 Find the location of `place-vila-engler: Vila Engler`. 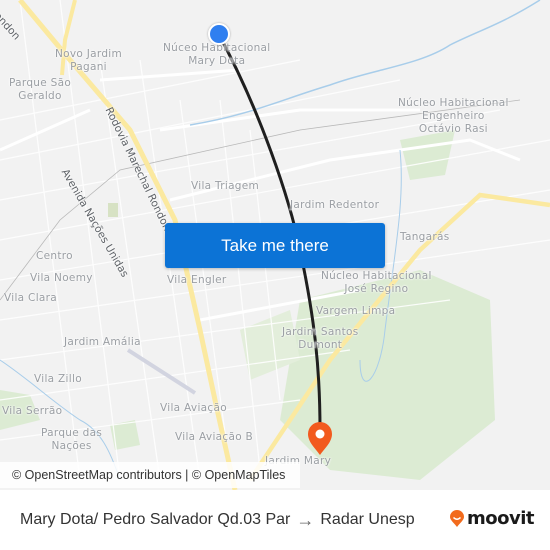

place-vila-engler: Vila Engler is located at coordinates (197, 280).